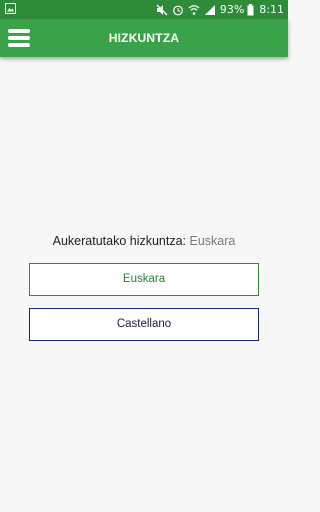  Describe the element at coordinates (144, 279) in the screenshot. I see `euskara-button: Euskara` at that location.